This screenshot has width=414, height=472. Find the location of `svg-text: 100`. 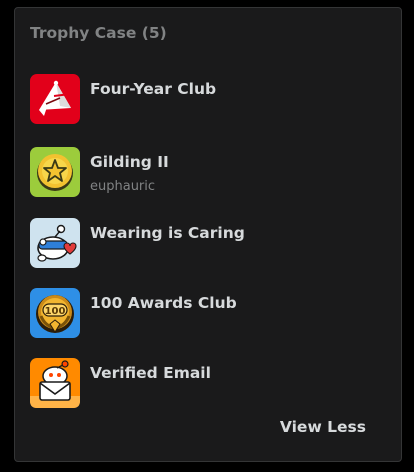

svg-text: 100 is located at coordinates (55, 311).